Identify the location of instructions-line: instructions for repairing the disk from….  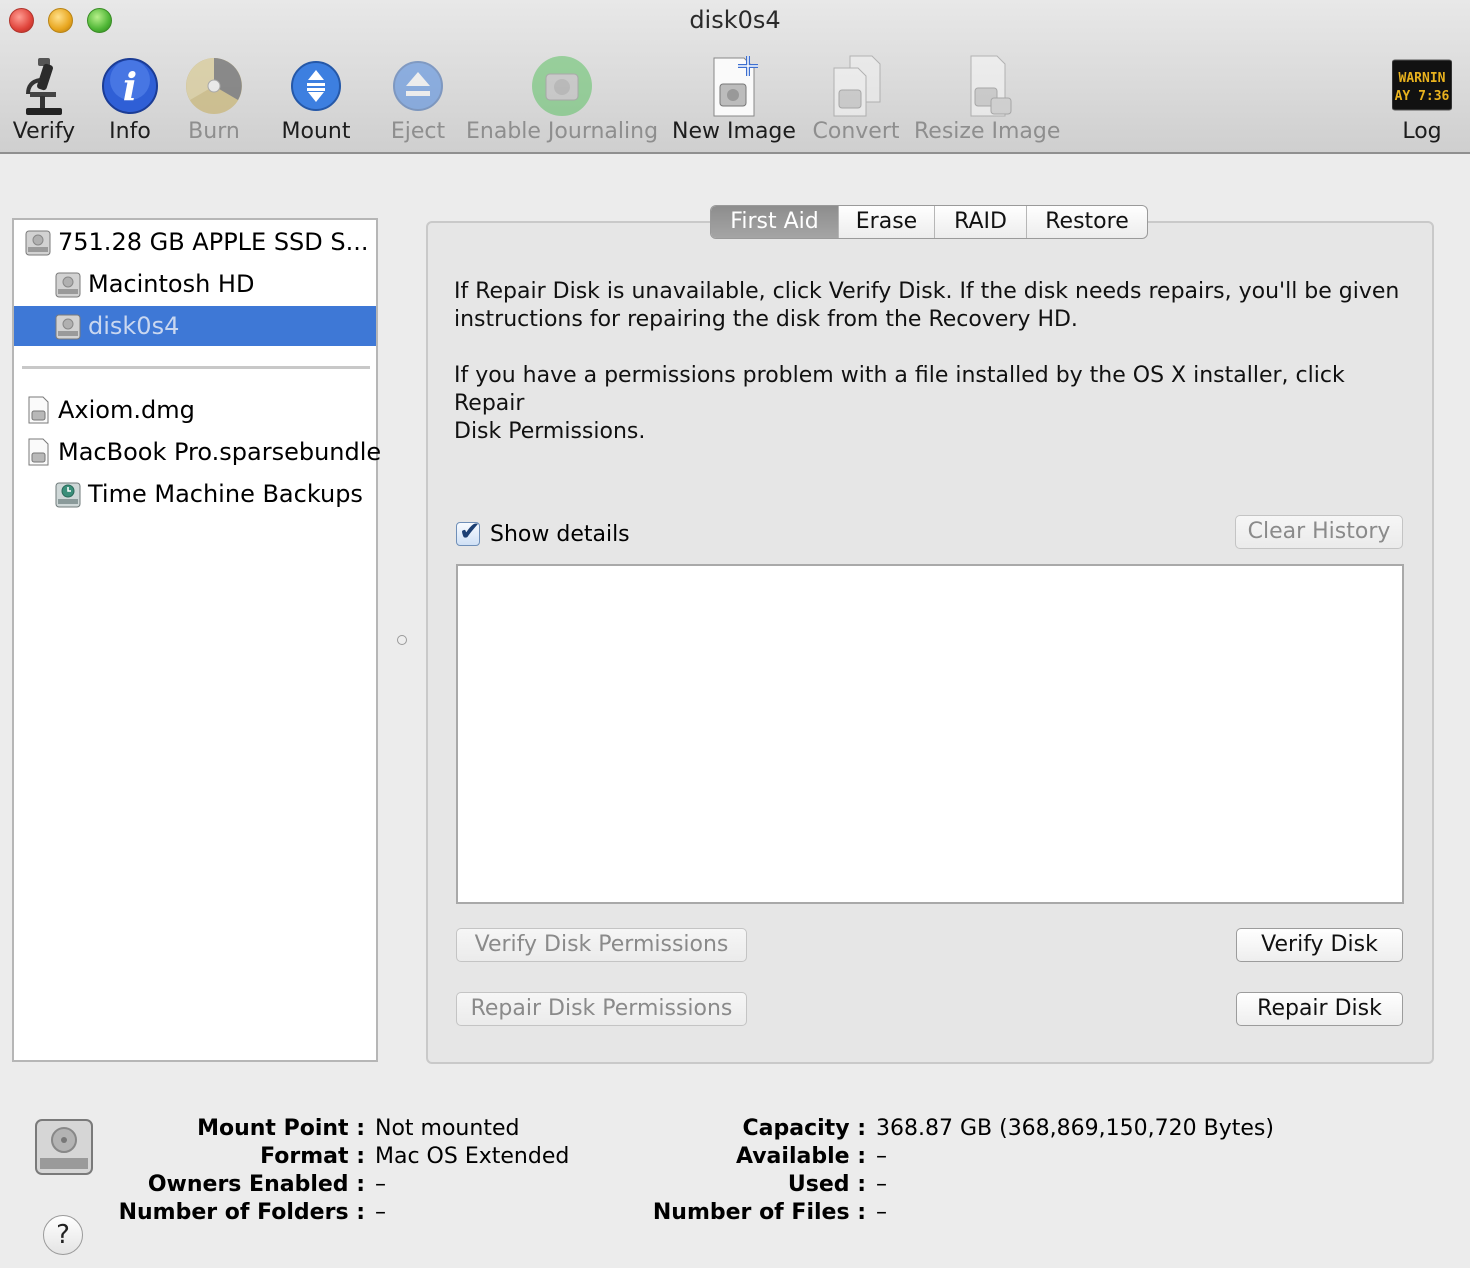
(766, 319).